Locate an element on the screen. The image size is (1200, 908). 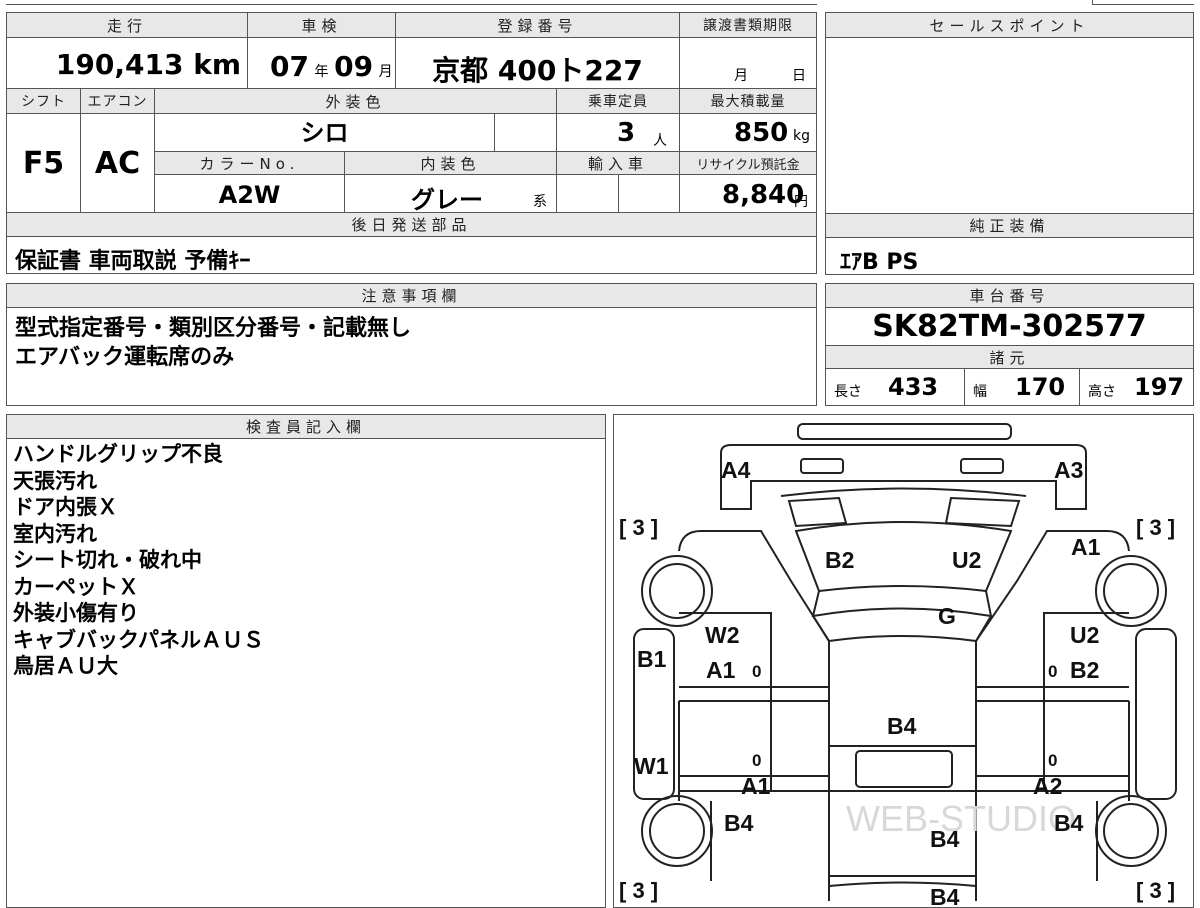
cab-left-shape is located at coordinates (754, 715).